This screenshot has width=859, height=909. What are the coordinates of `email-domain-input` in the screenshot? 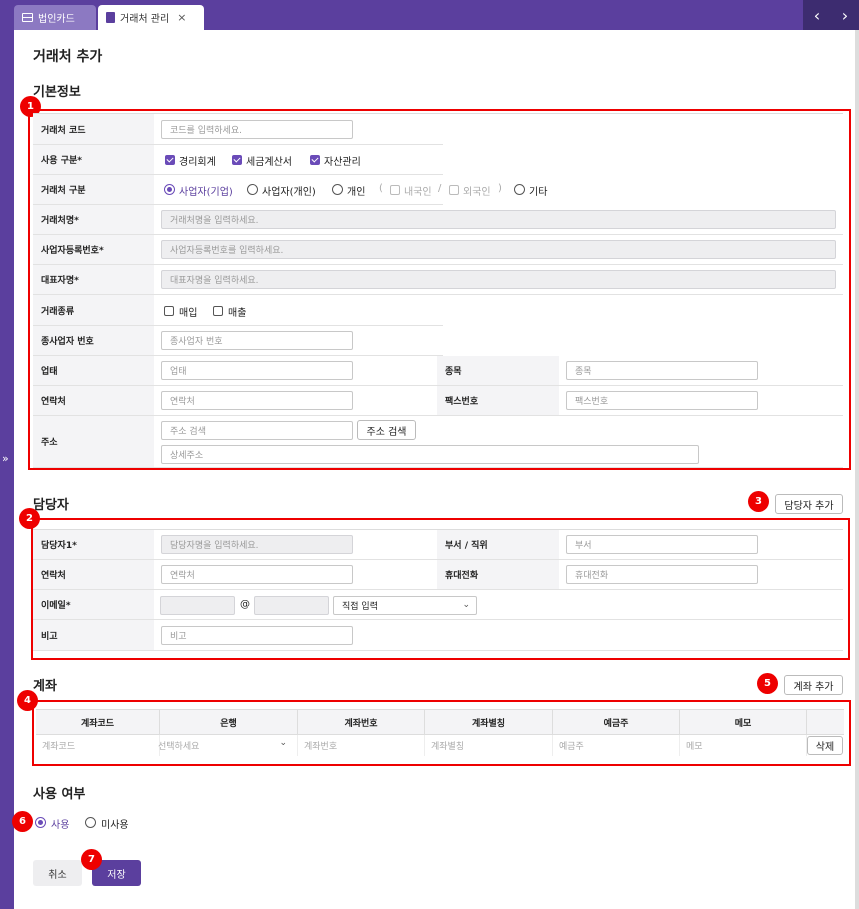 It's located at (291, 605).